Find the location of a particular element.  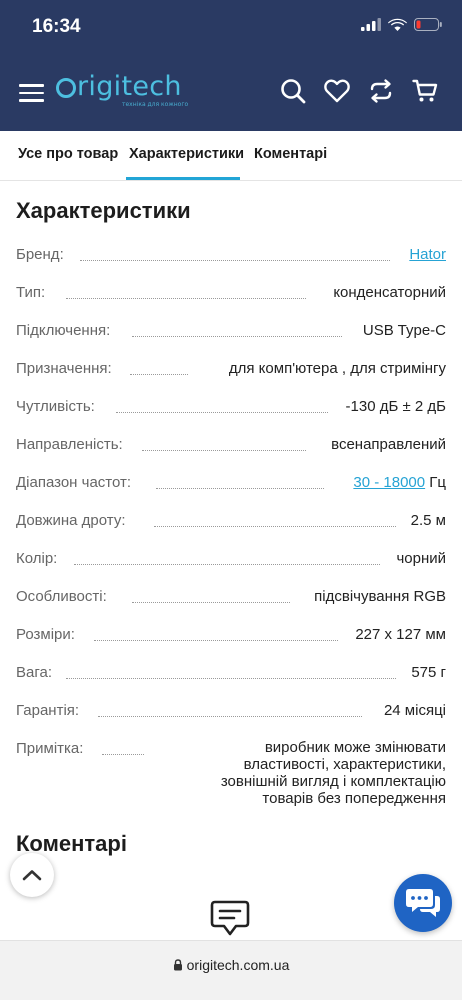

spec-label: Вага: is located at coordinates (36, 672).